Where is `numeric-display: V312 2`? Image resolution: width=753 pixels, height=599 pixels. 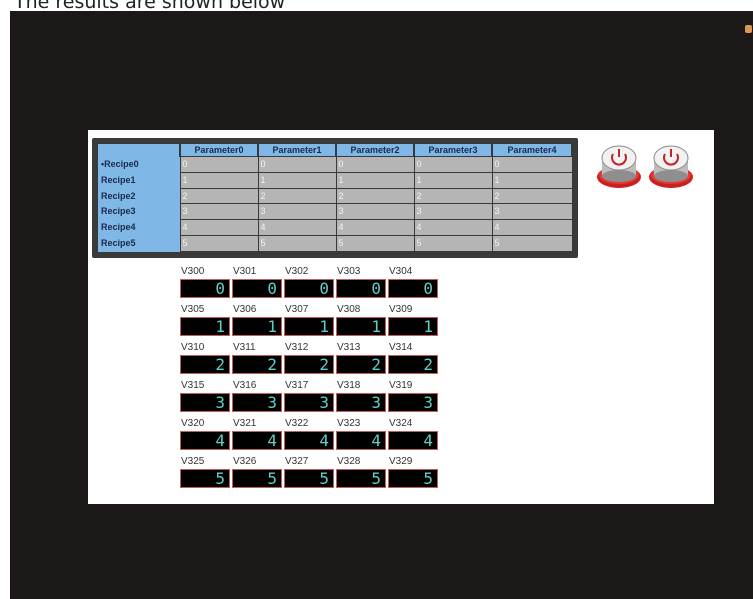 numeric-display: V312 2 is located at coordinates (310, 357).